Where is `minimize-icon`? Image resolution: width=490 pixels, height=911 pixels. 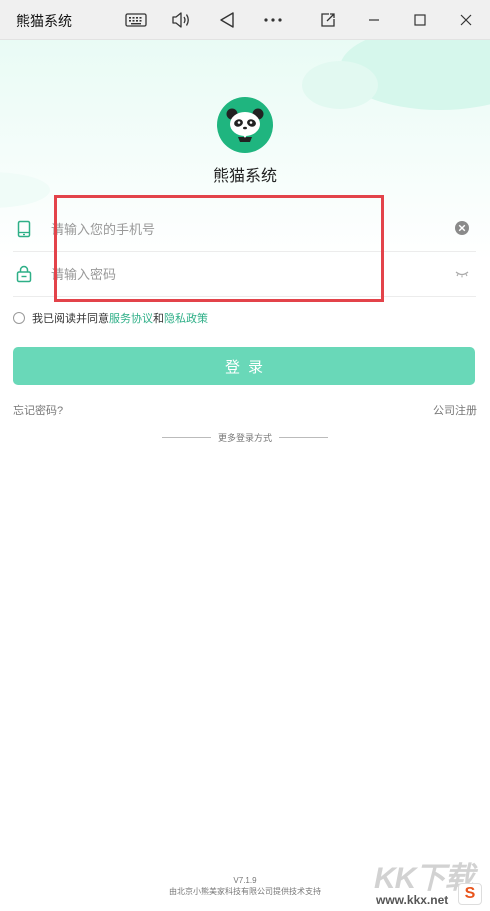 minimize-icon is located at coordinates (374, 20).